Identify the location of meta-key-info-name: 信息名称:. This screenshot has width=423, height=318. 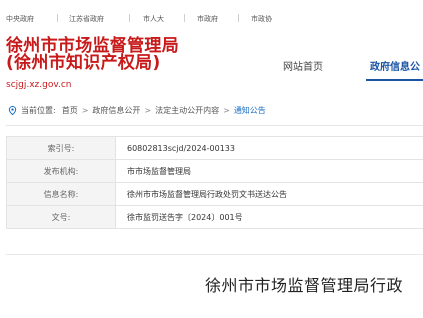
(61, 194).